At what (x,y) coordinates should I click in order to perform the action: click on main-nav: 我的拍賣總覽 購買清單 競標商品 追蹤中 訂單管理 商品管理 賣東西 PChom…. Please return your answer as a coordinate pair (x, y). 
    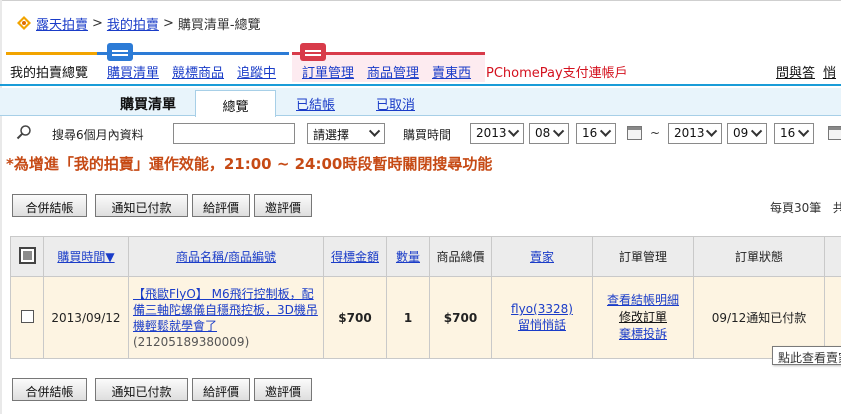
    Looking at the image, I should click on (420, 64).